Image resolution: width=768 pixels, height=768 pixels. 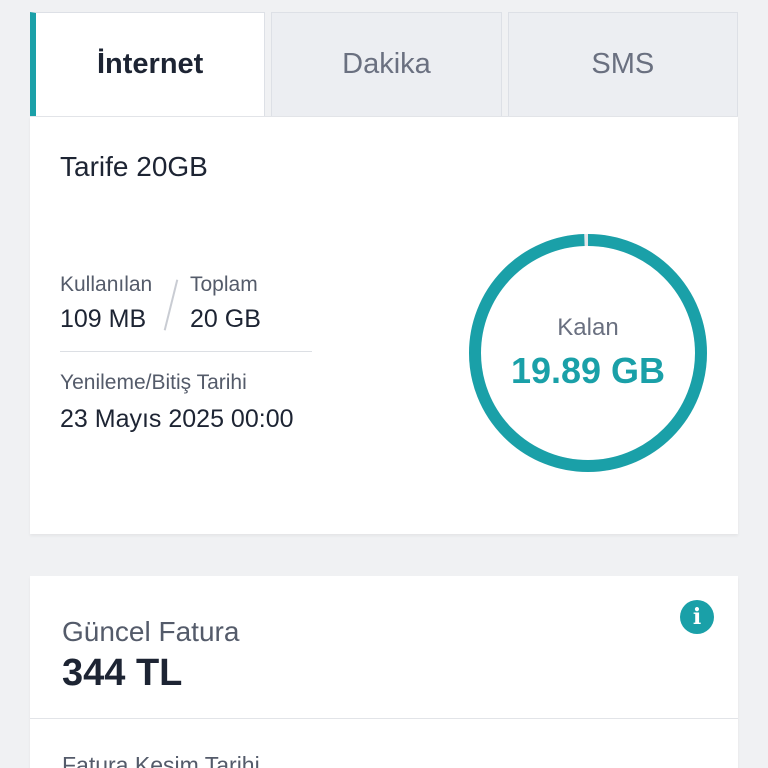 What do you see at coordinates (171, 305) in the screenshot?
I see `stat-separator` at bounding box center [171, 305].